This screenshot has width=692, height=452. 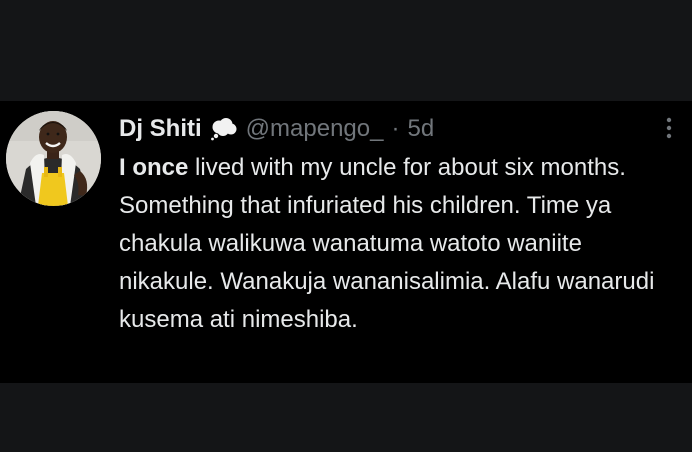 I want to click on vertical-ellipsis-icon, so click(x=669, y=128).